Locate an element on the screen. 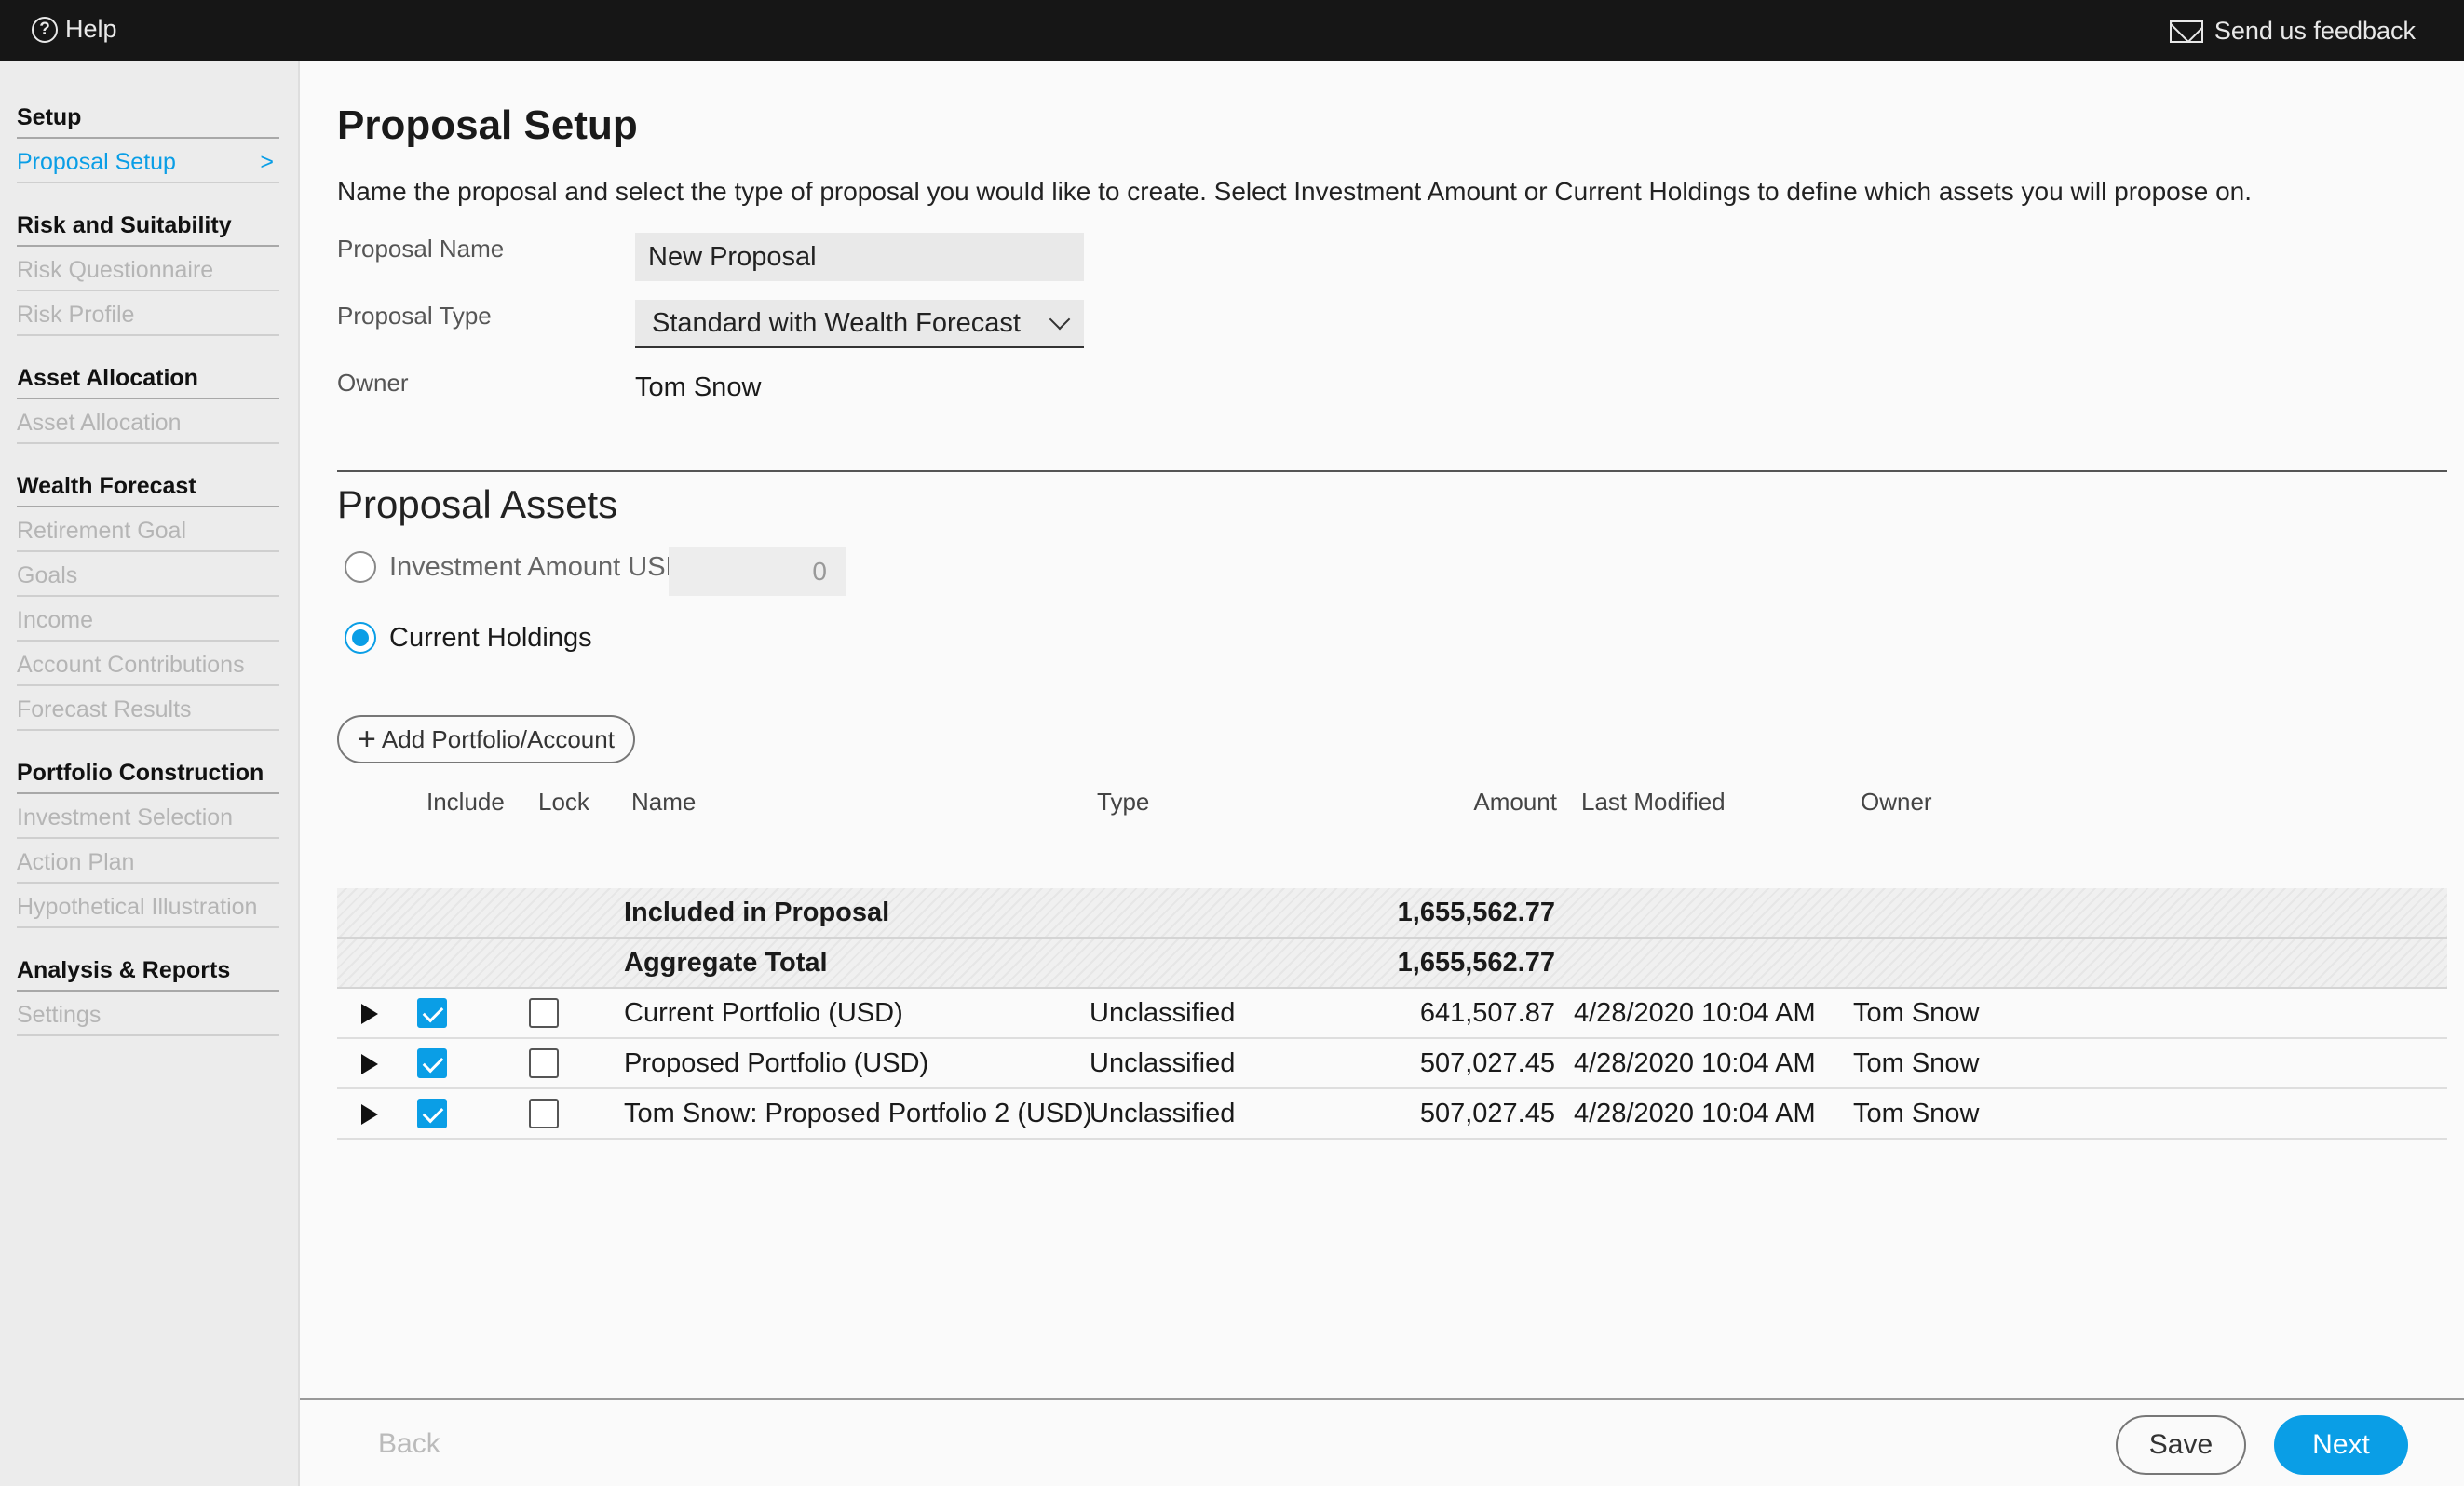  top-bar: ? Help Send us feedback is located at coordinates (1232, 30).